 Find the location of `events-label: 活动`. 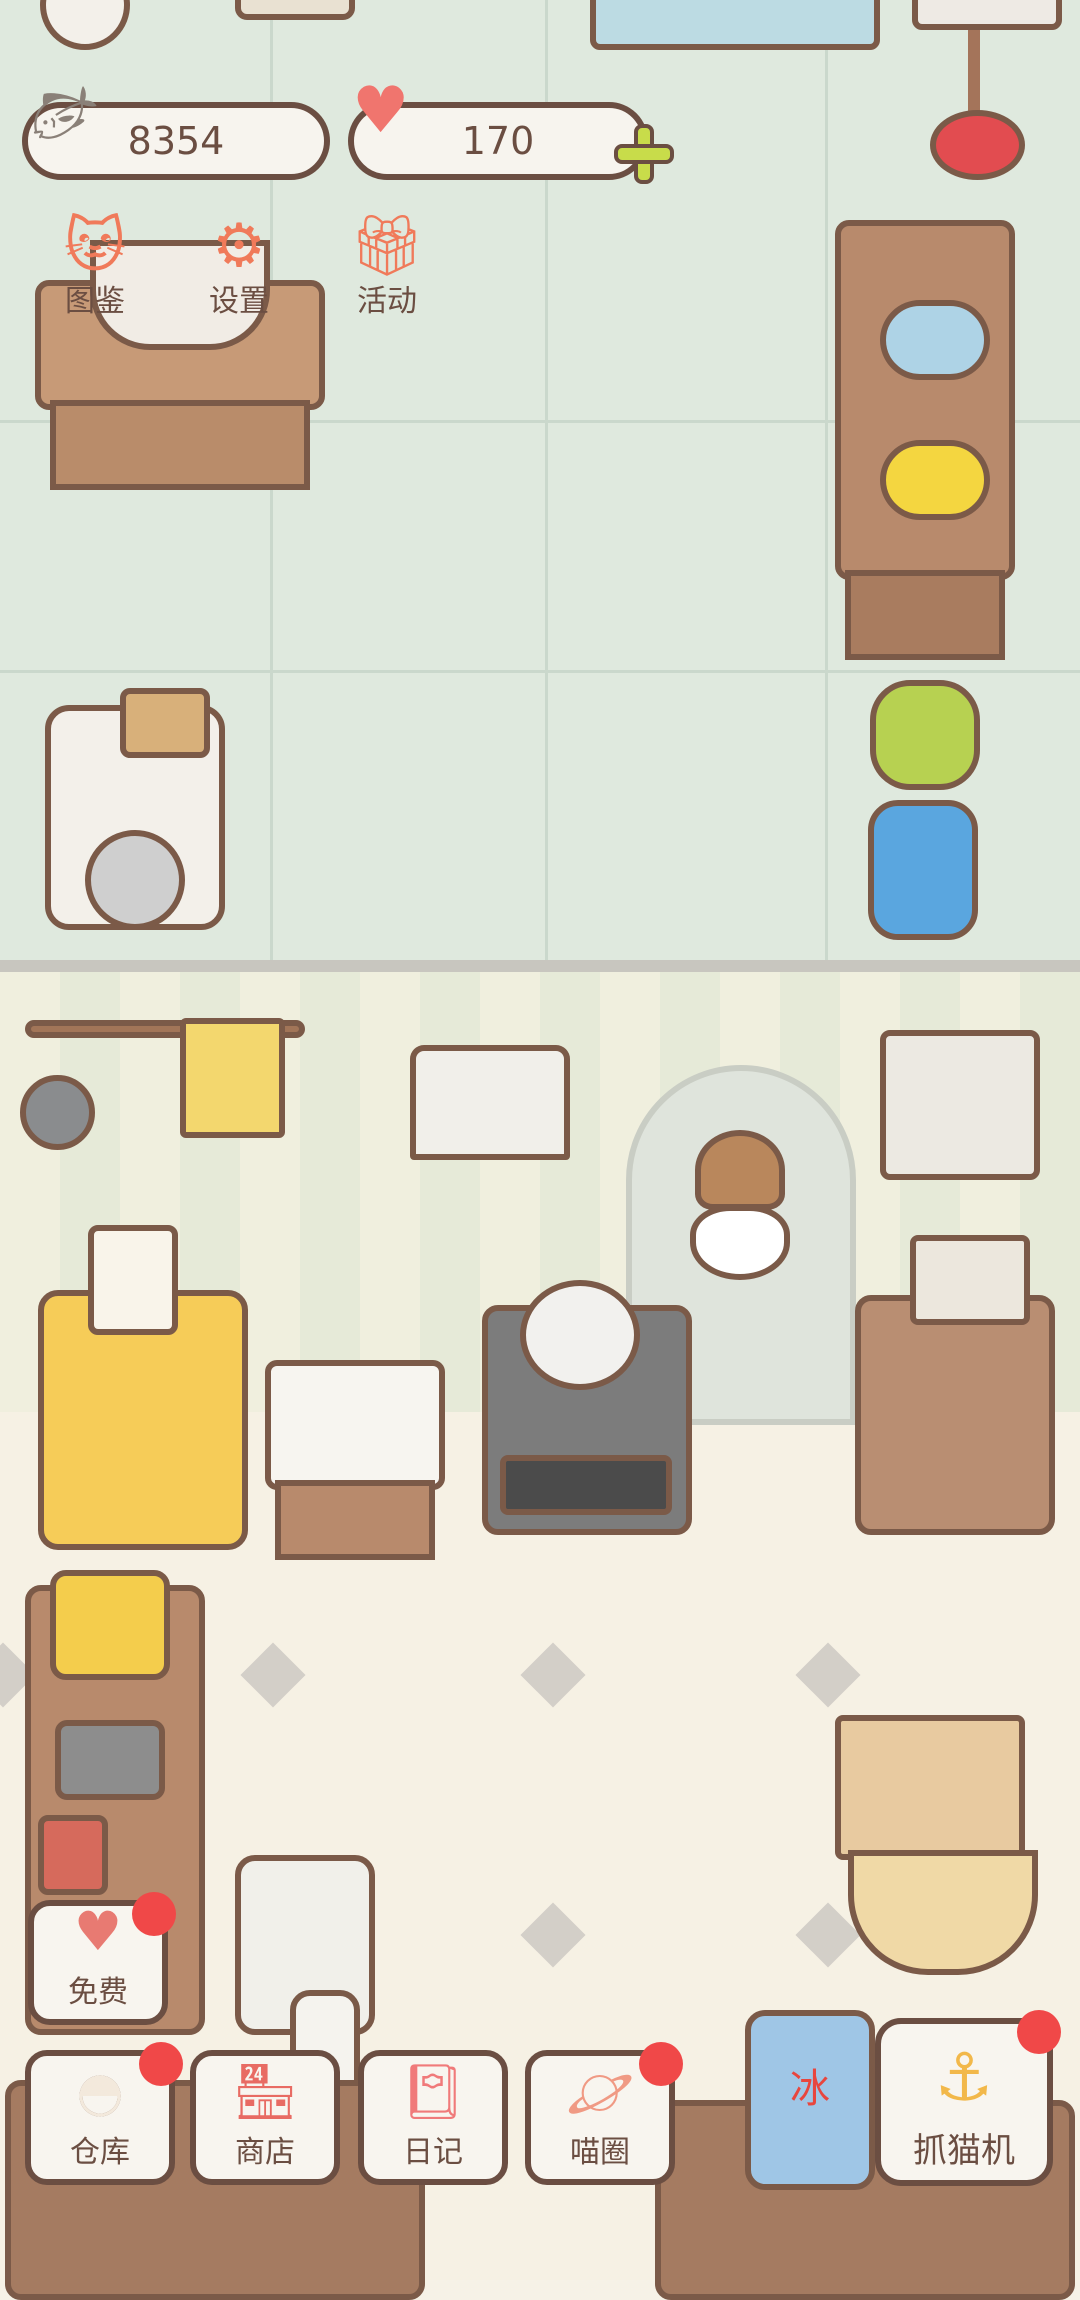

events-label: 活动 is located at coordinates (387, 301).